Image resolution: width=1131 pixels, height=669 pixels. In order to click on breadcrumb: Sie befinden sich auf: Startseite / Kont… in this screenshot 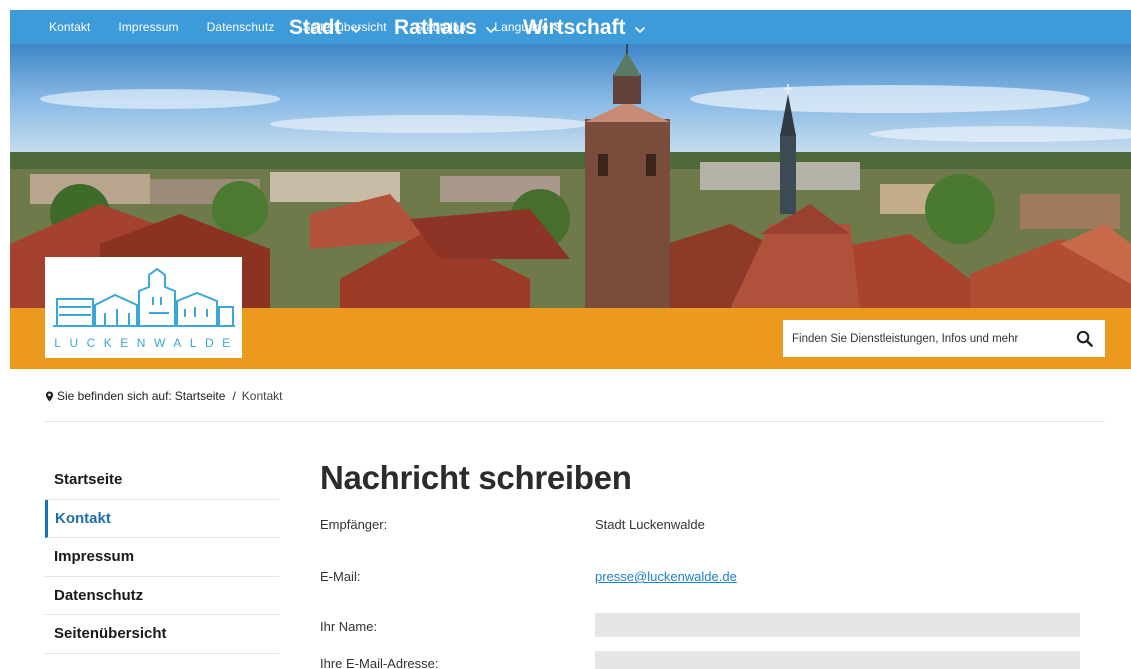, I will do `click(164, 396)`.